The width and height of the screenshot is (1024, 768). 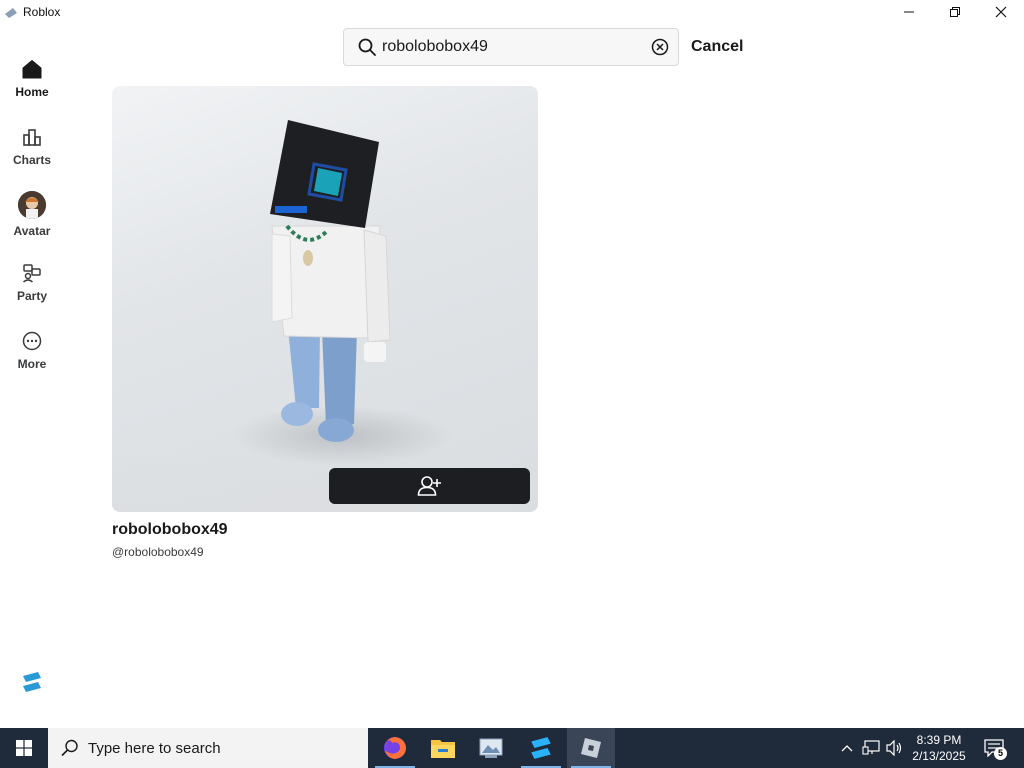 I want to click on sidebar-item-label: More, so click(x=32, y=364).